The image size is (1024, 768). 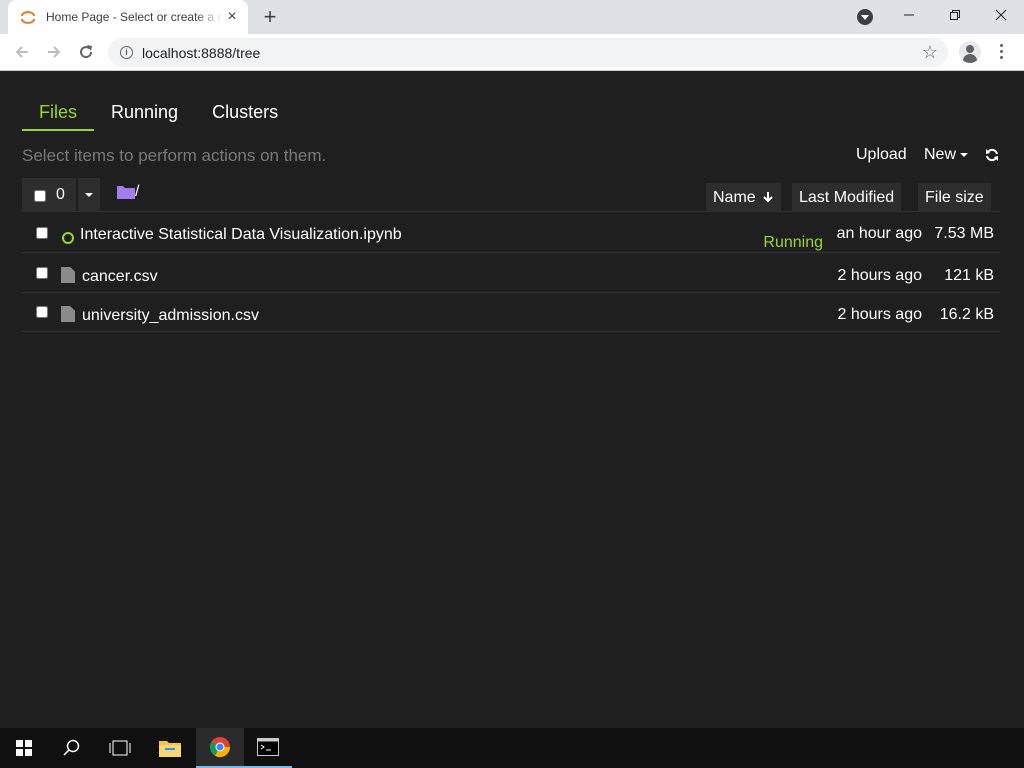 What do you see at coordinates (134, 17) in the screenshot?
I see `tab-title: Home Page - Select or create a notebook` at bounding box center [134, 17].